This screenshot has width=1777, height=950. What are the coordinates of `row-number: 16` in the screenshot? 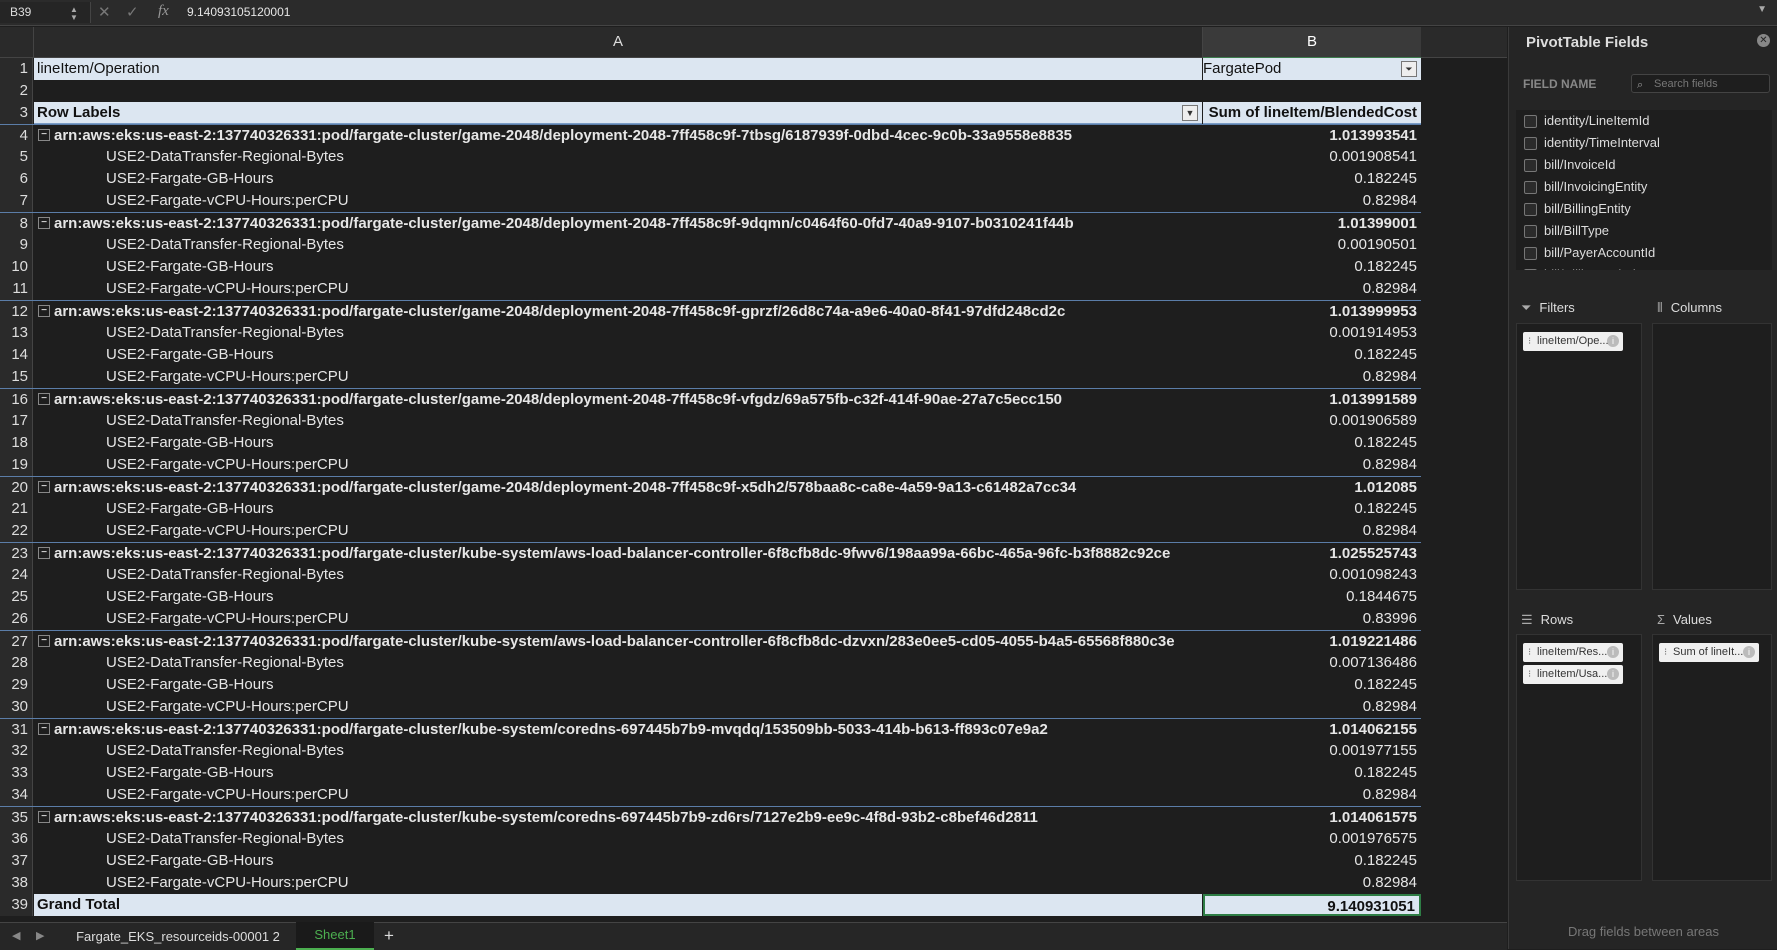 It's located at (16, 400).